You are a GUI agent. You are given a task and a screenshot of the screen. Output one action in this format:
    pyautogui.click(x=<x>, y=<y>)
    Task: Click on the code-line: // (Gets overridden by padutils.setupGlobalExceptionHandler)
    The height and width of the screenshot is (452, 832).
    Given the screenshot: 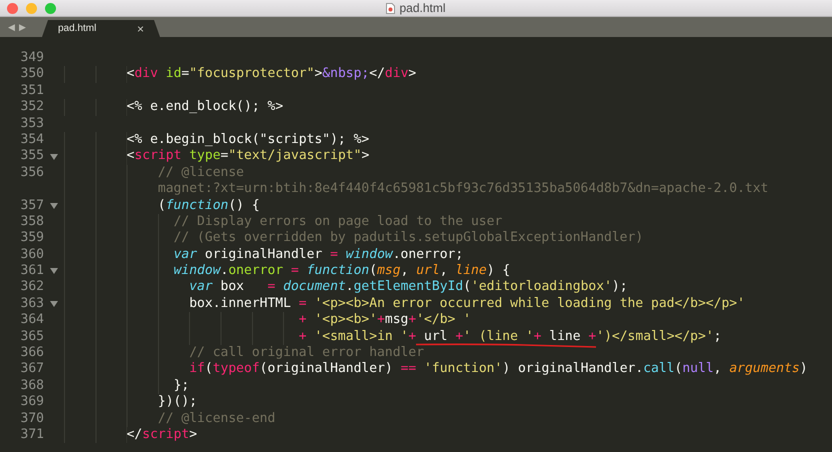 What is the action you would take?
    pyautogui.click(x=409, y=238)
    